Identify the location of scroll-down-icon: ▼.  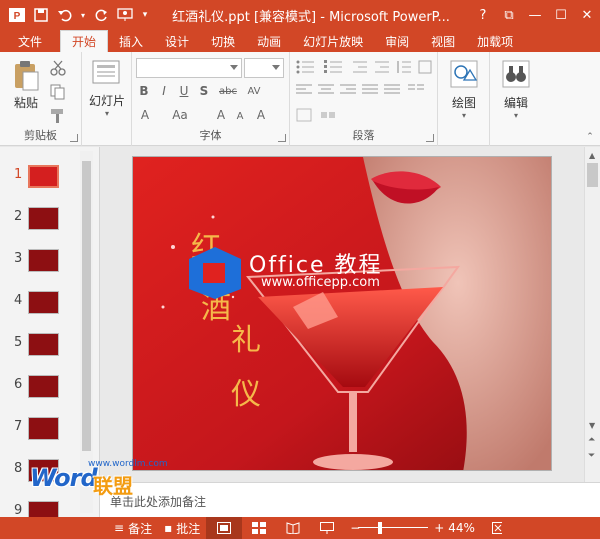
(592, 425).